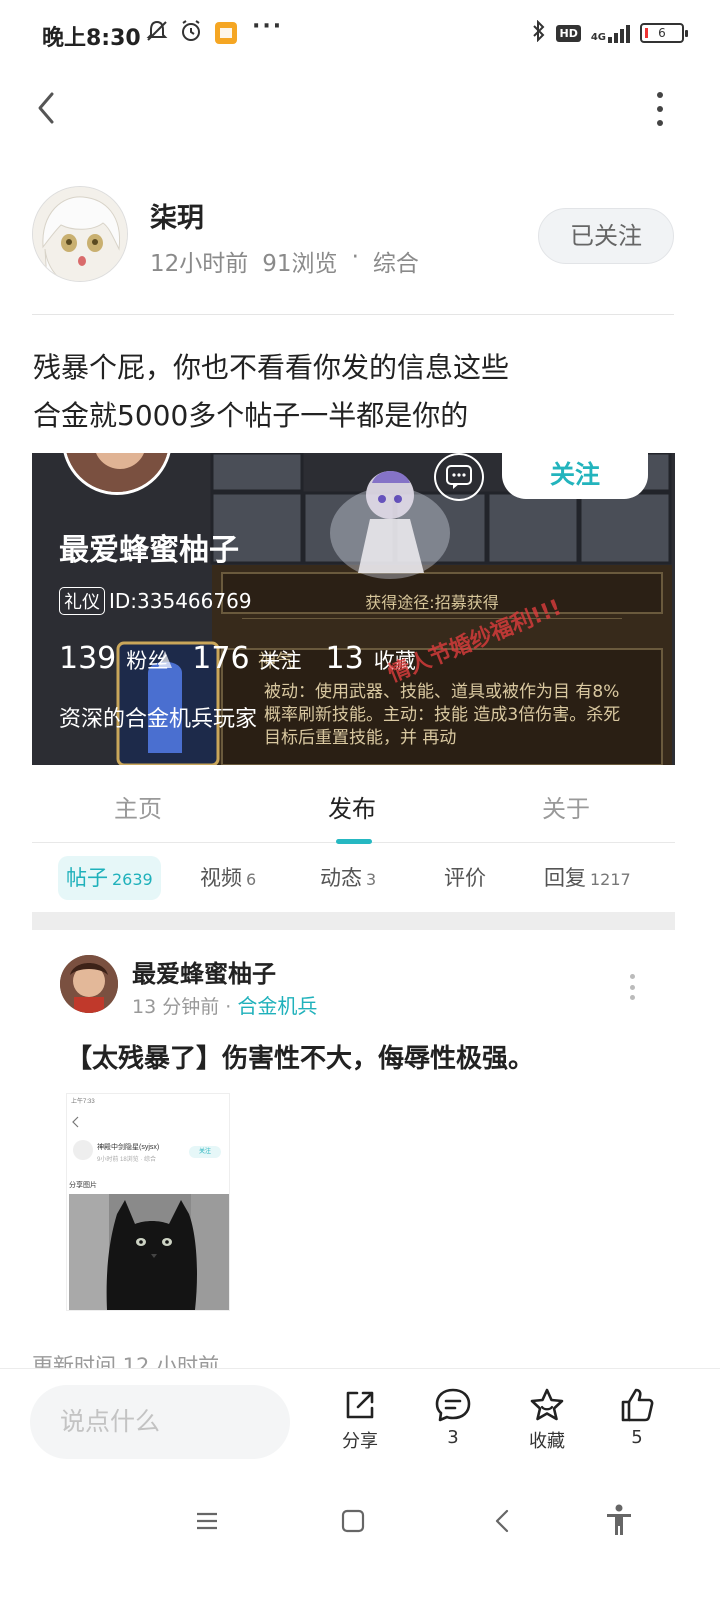 The image size is (720, 1600). What do you see at coordinates (147, 661) in the screenshot?
I see `fans-label: 粉丝` at bounding box center [147, 661].